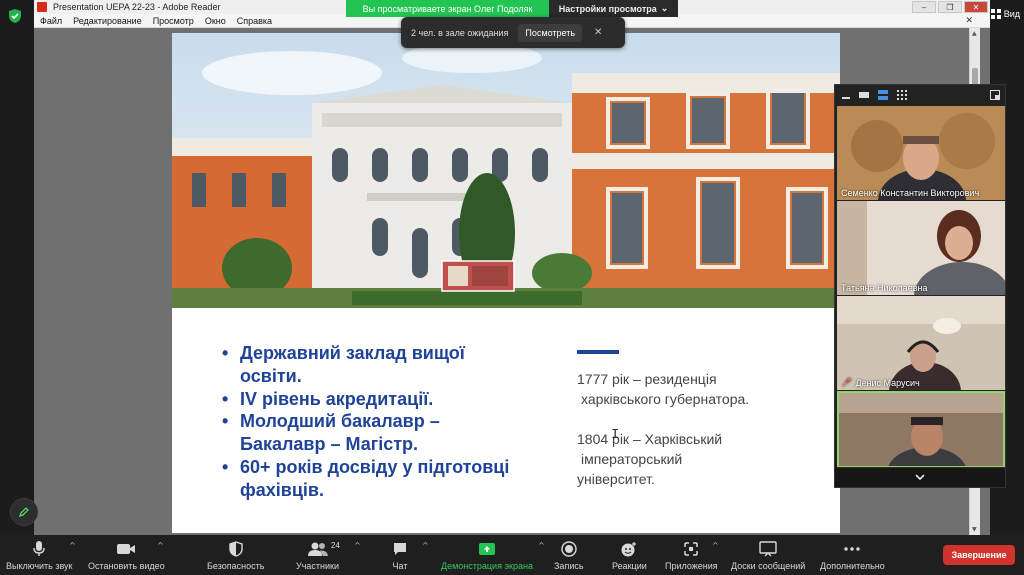 The height and width of the screenshot is (575, 1024). Describe the element at coordinates (317, 566) in the screenshot. I see `participants-label: Участники` at that location.